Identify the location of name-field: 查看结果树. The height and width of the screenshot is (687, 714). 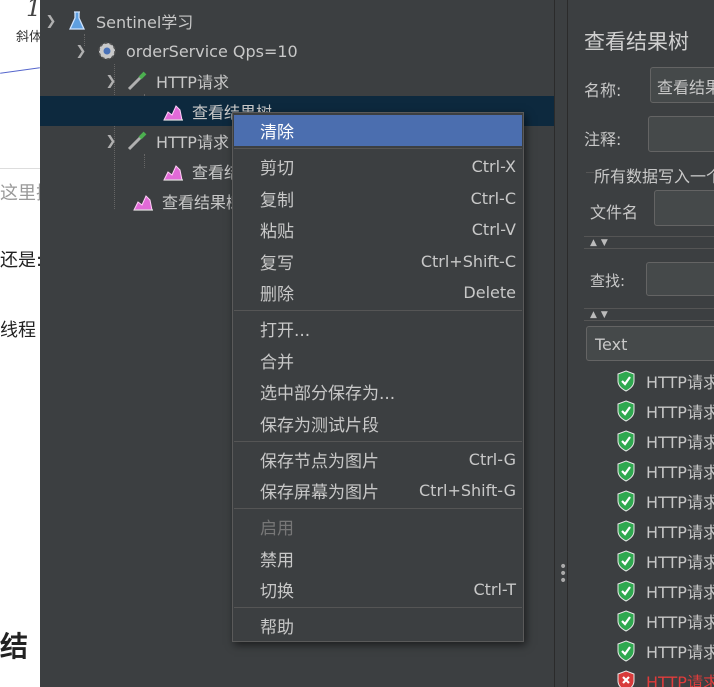
(682, 85).